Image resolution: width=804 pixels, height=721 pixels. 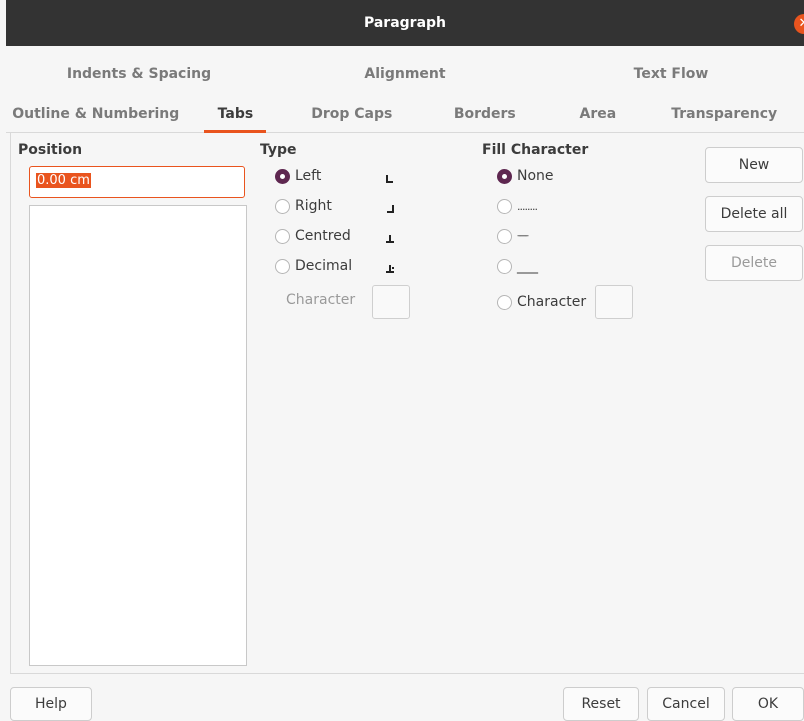 I want to click on close-icon: ✕, so click(x=801, y=23).